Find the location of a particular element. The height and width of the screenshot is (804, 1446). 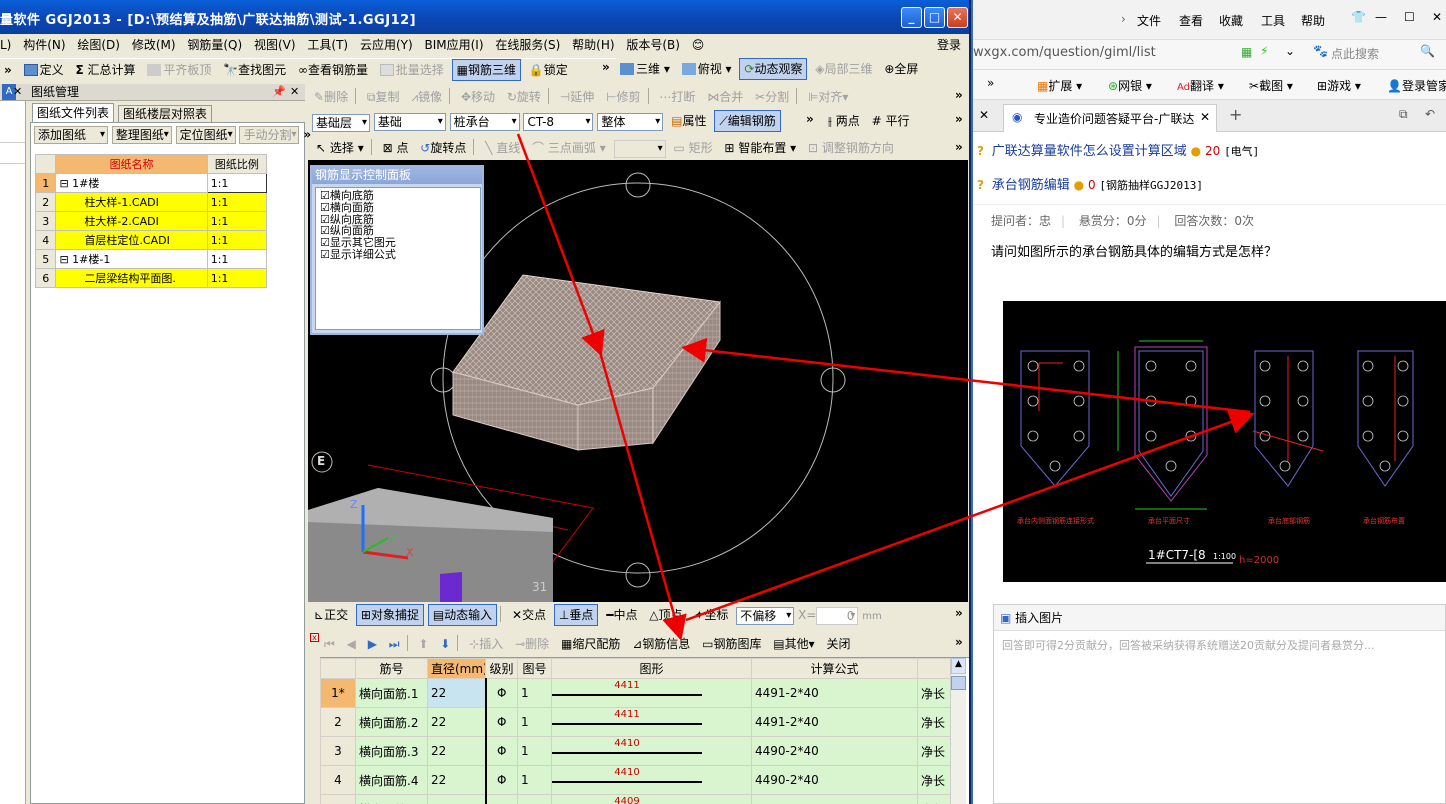

table-row: 4 首层柱定位.CADI 1:1 is located at coordinates (151, 240).